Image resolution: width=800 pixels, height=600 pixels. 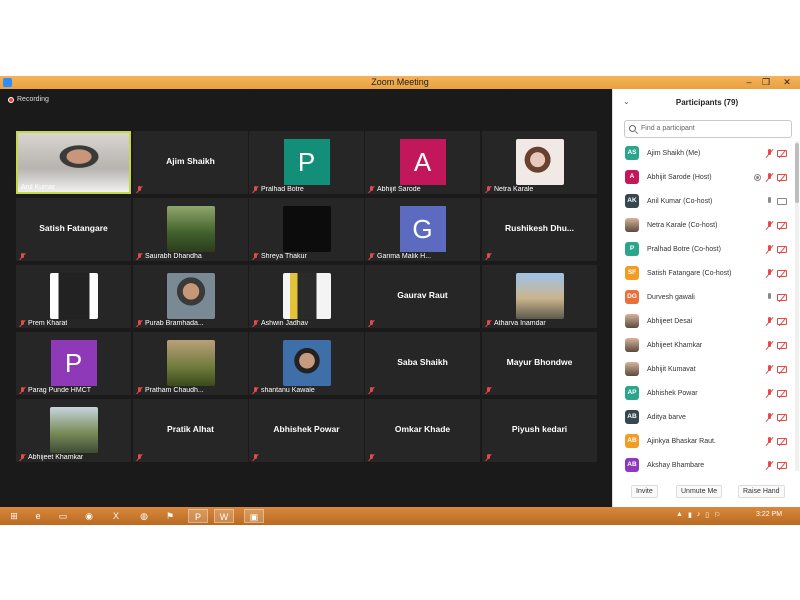 I want to click on video-tile: A Abhijit Sarode, so click(x=422, y=162).